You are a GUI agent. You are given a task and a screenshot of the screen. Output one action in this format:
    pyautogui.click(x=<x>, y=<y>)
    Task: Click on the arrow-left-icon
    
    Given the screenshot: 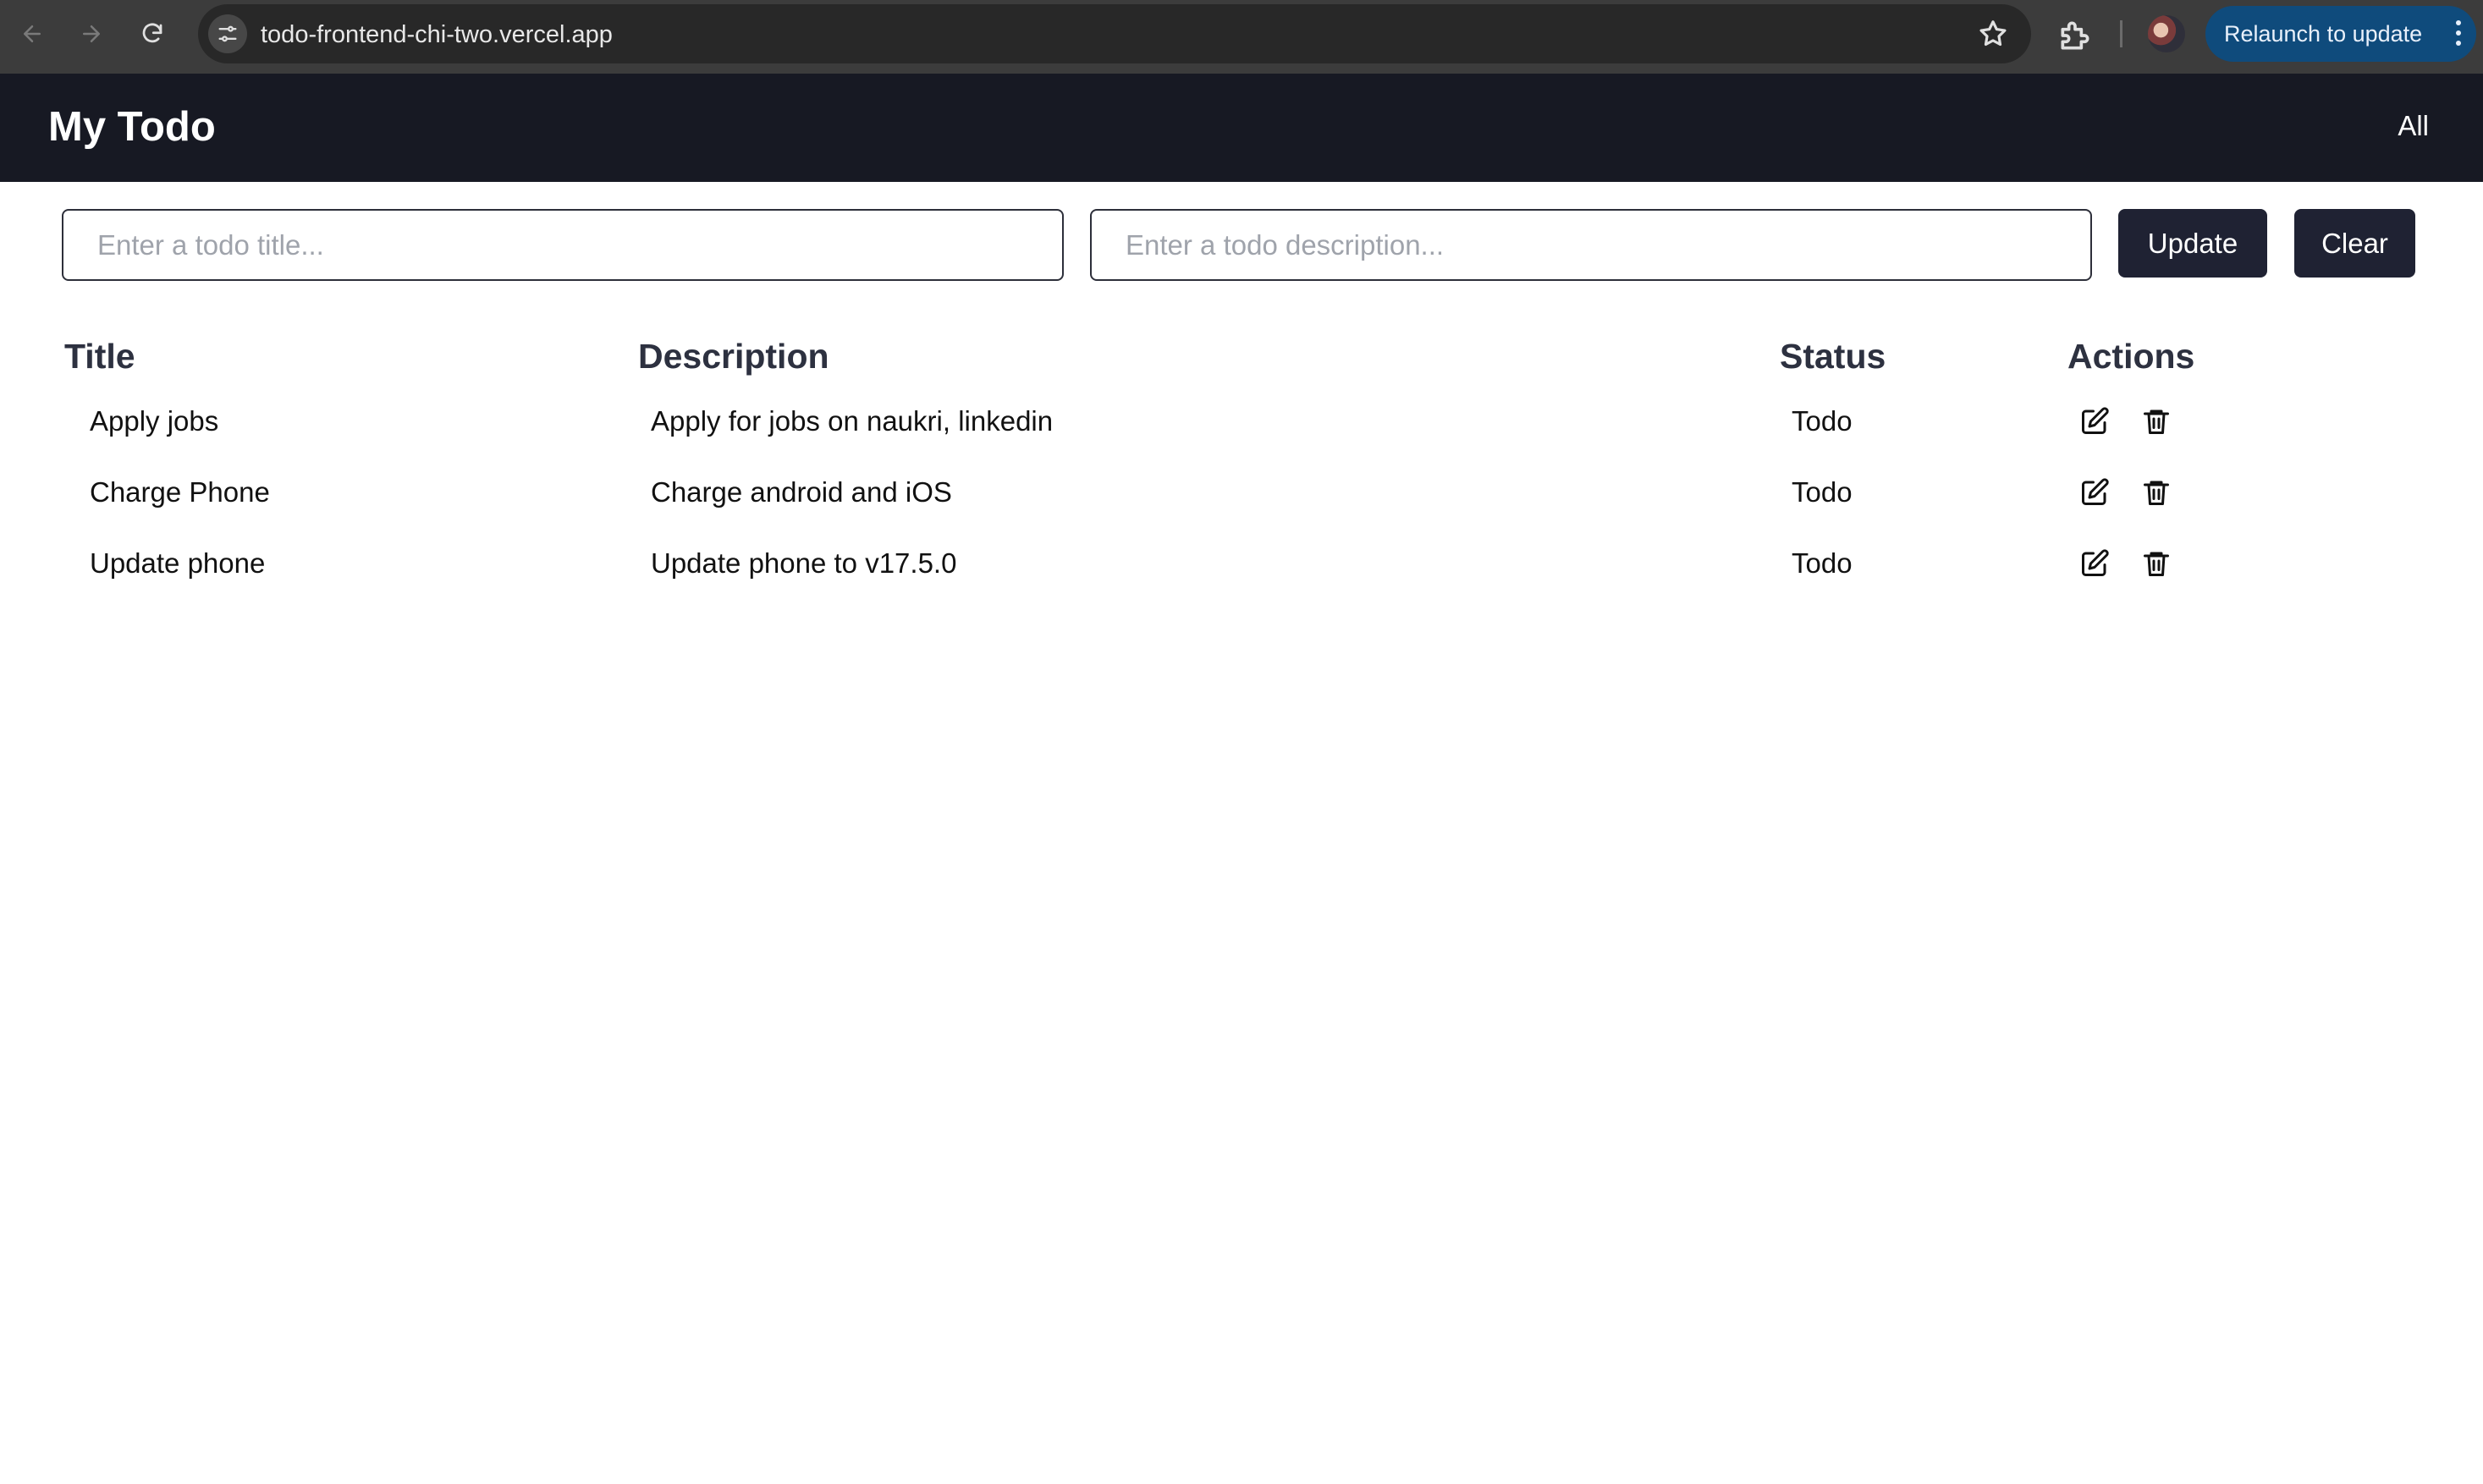 What is the action you would take?
    pyautogui.click(x=32, y=33)
    